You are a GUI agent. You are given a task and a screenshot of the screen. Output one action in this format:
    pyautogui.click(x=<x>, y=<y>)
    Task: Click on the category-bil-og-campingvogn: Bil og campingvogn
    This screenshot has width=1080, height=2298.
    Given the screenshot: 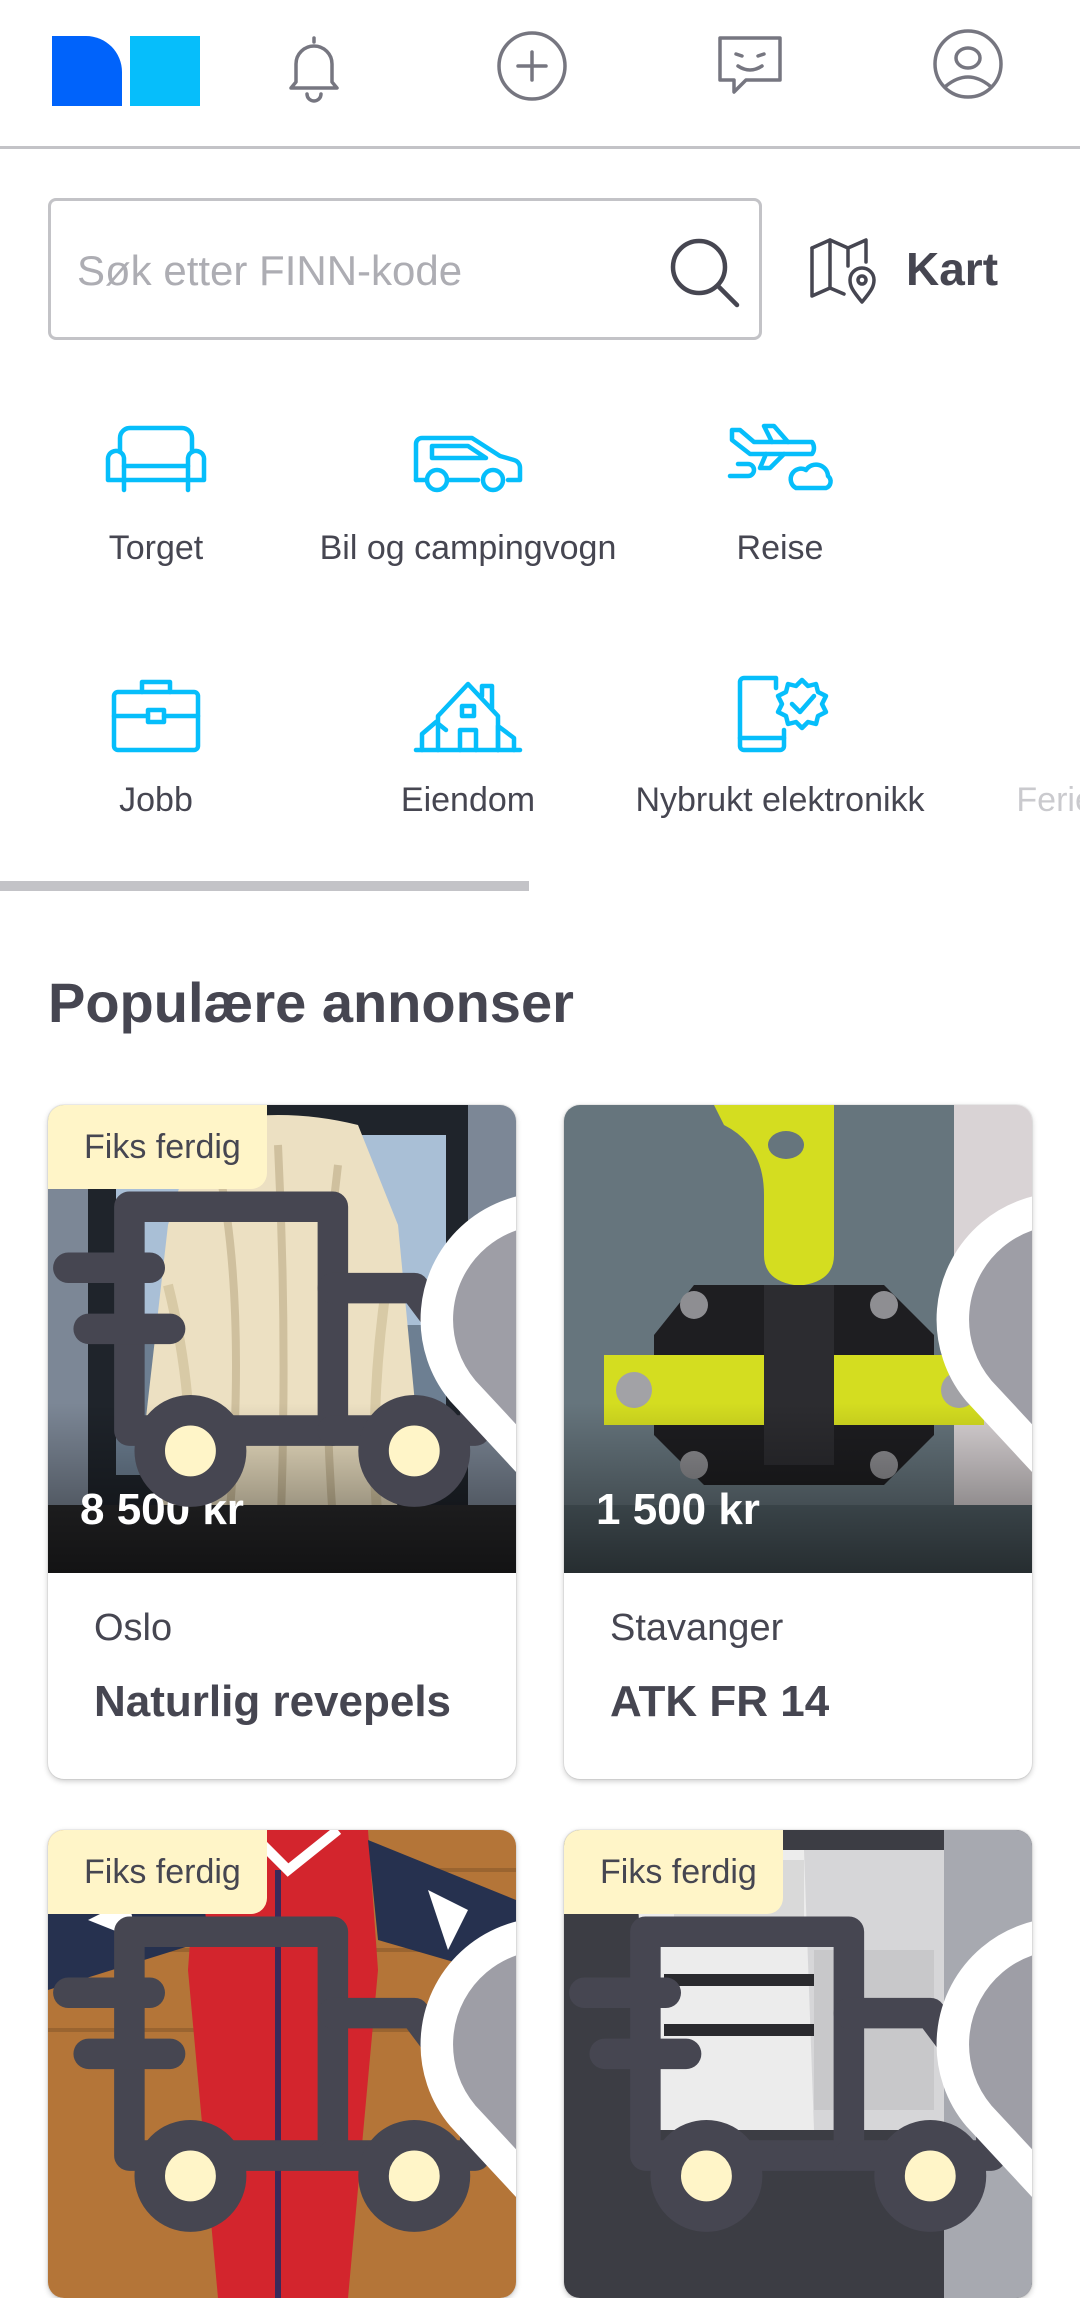 What is the action you would take?
    pyautogui.click(x=468, y=494)
    